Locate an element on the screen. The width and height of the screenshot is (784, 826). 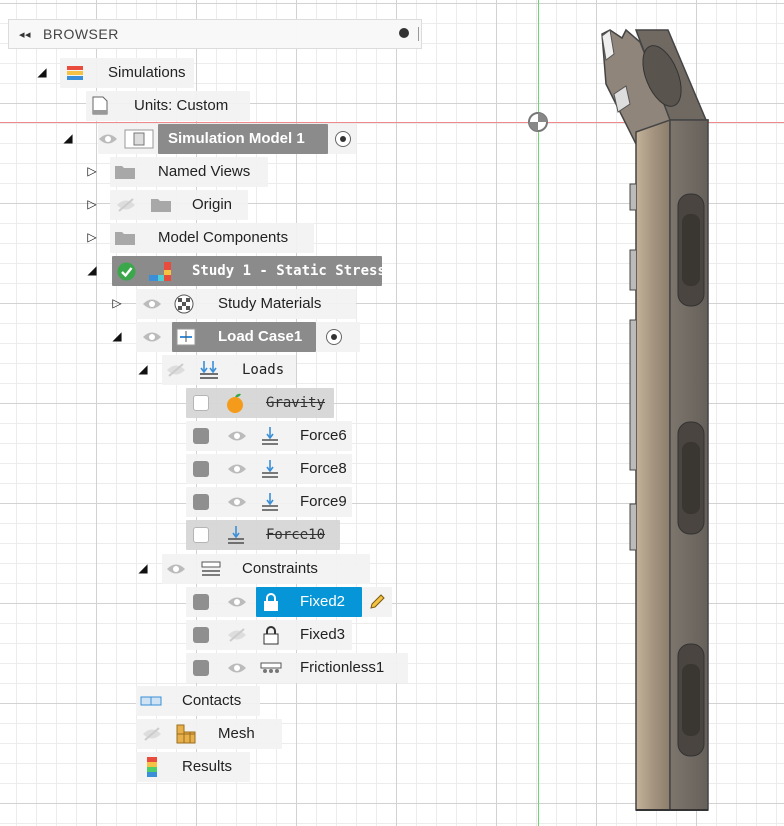
tree-row-gravity: Gravity is located at coordinates (170, 403).